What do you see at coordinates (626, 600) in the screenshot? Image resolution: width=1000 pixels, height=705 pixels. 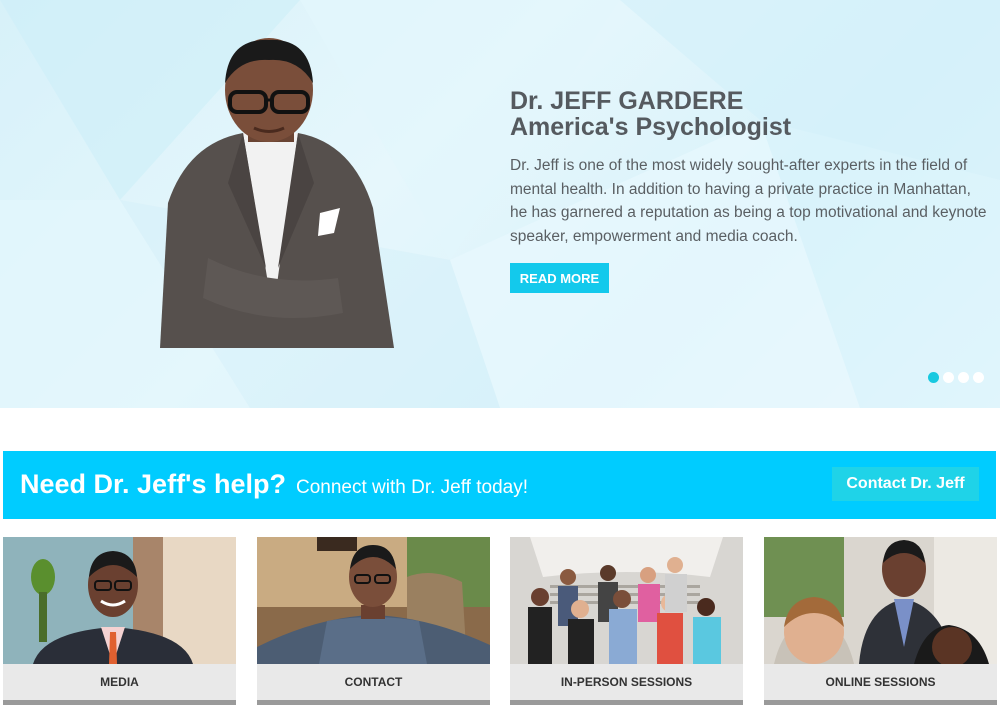 I see `in-person-sessions-image` at bounding box center [626, 600].